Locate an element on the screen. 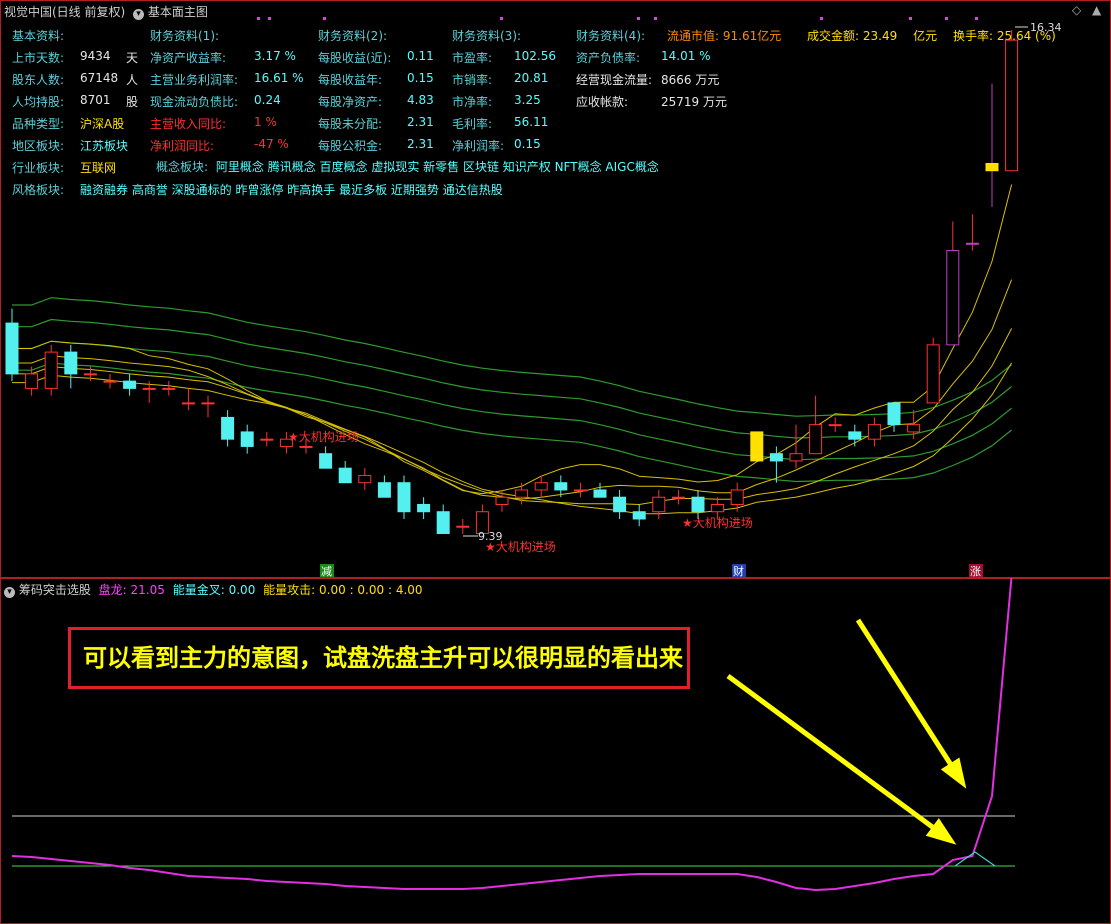 The height and width of the screenshot is (924, 1111). arrow-to-rise-head is located at coordinates (953, 773).